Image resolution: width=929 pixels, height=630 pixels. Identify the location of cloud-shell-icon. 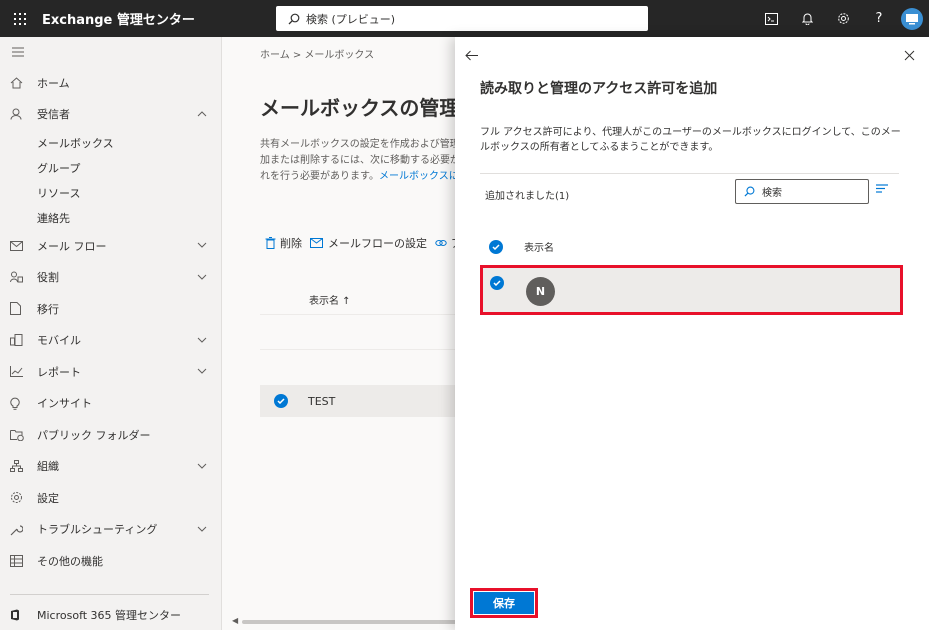
(771, 18).